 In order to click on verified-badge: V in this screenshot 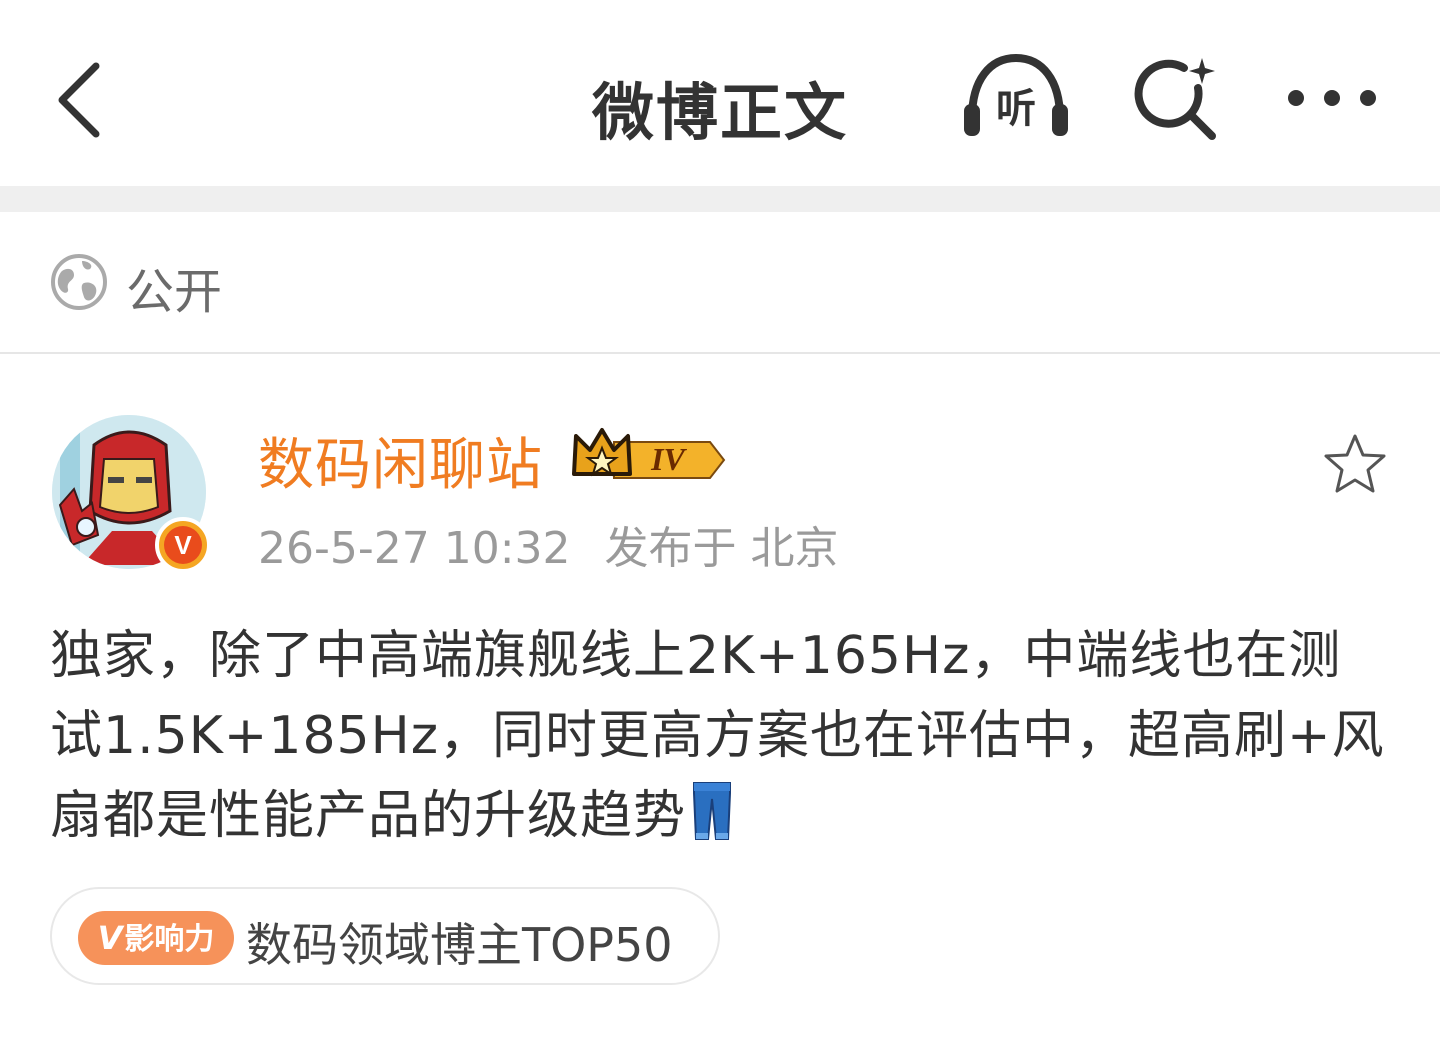, I will do `click(183, 545)`.